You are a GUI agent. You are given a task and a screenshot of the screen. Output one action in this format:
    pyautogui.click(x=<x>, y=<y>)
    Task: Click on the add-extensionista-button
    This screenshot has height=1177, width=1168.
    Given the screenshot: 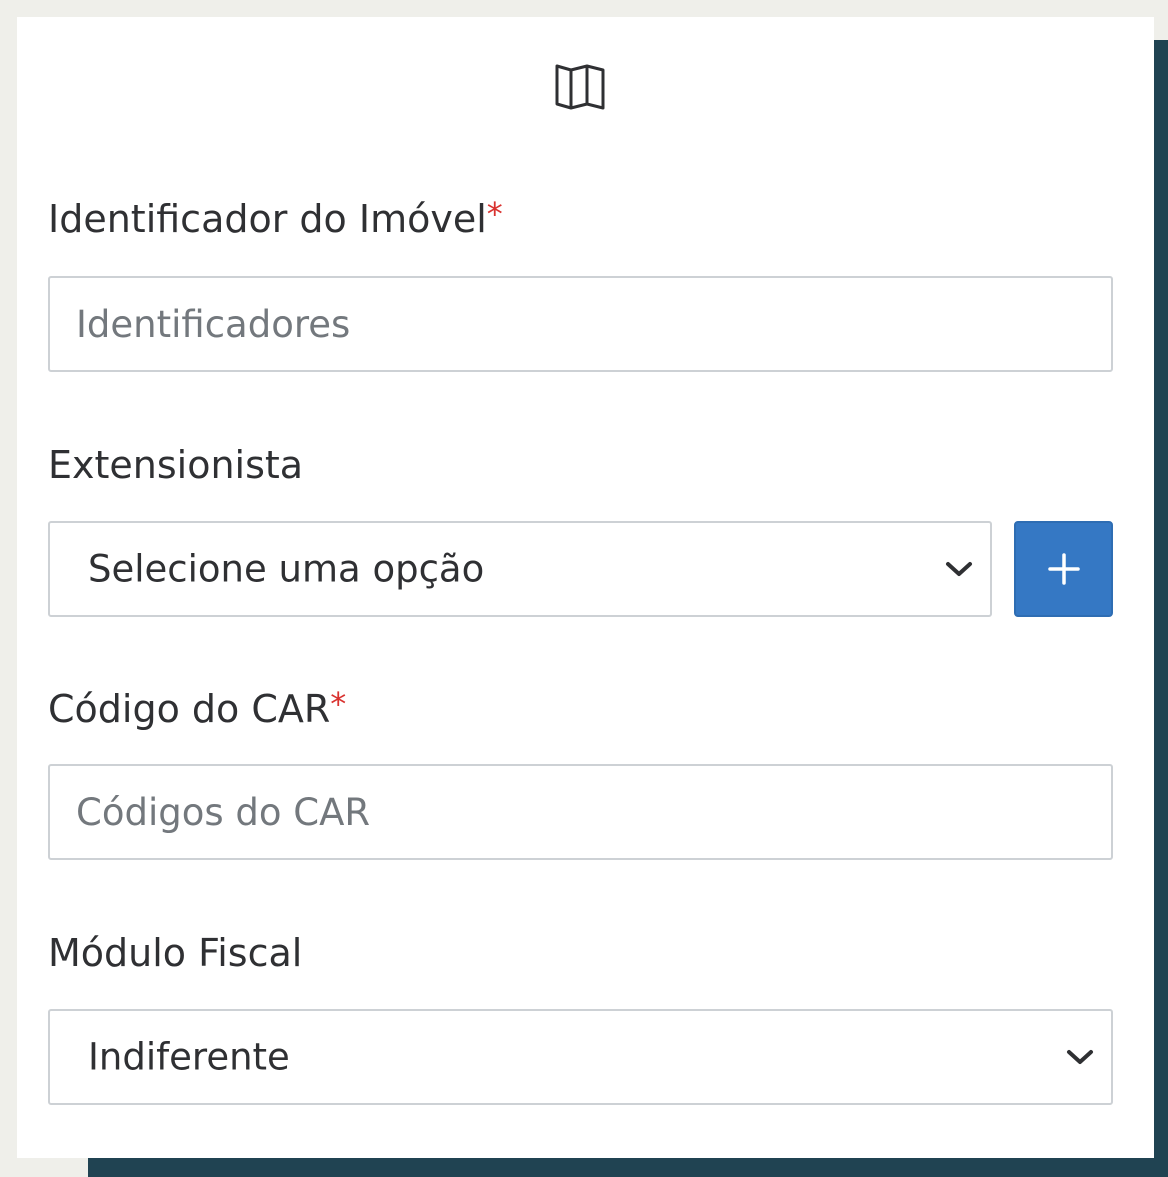 What is the action you would take?
    pyautogui.click(x=1063, y=569)
    